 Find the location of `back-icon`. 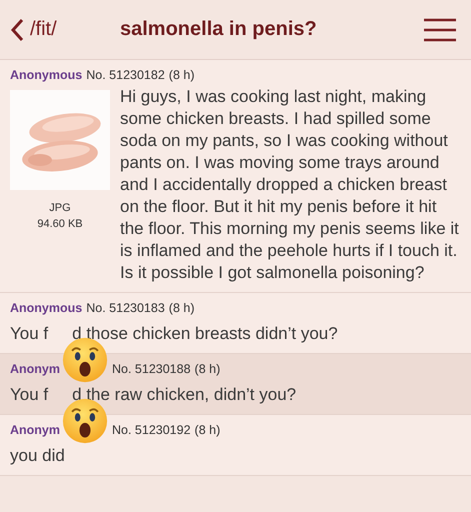

back-icon is located at coordinates (17, 30).